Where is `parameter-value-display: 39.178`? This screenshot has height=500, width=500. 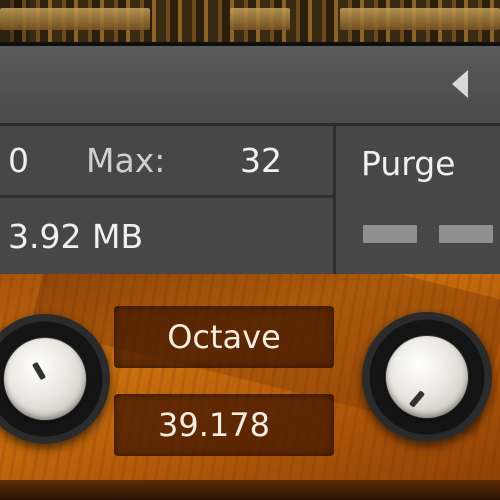
parameter-value-display: 39.178 is located at coordinates (224, 425).